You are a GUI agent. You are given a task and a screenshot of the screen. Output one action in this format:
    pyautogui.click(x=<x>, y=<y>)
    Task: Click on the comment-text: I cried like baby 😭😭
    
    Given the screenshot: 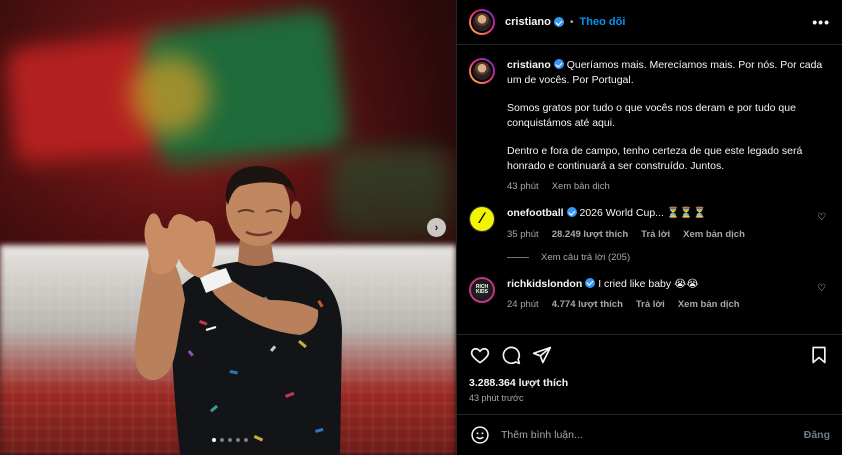 What is the action you would take?
    pyautogui.click(x=648, y=283)
    